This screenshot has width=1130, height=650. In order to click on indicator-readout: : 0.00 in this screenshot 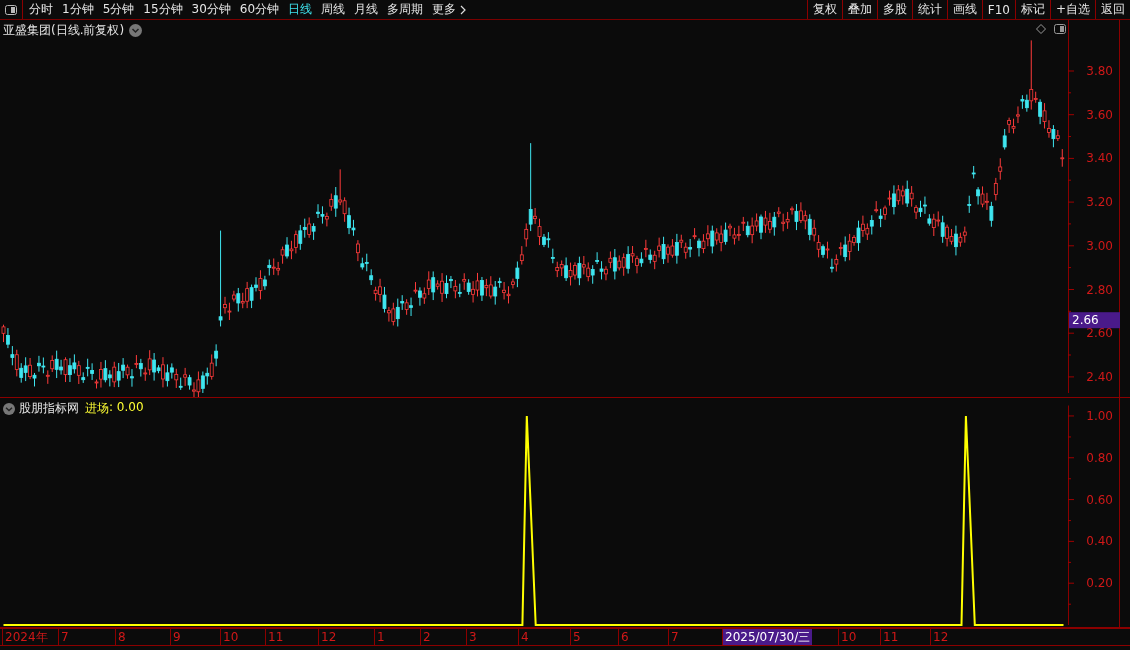, I will do `click(126, 408)`.